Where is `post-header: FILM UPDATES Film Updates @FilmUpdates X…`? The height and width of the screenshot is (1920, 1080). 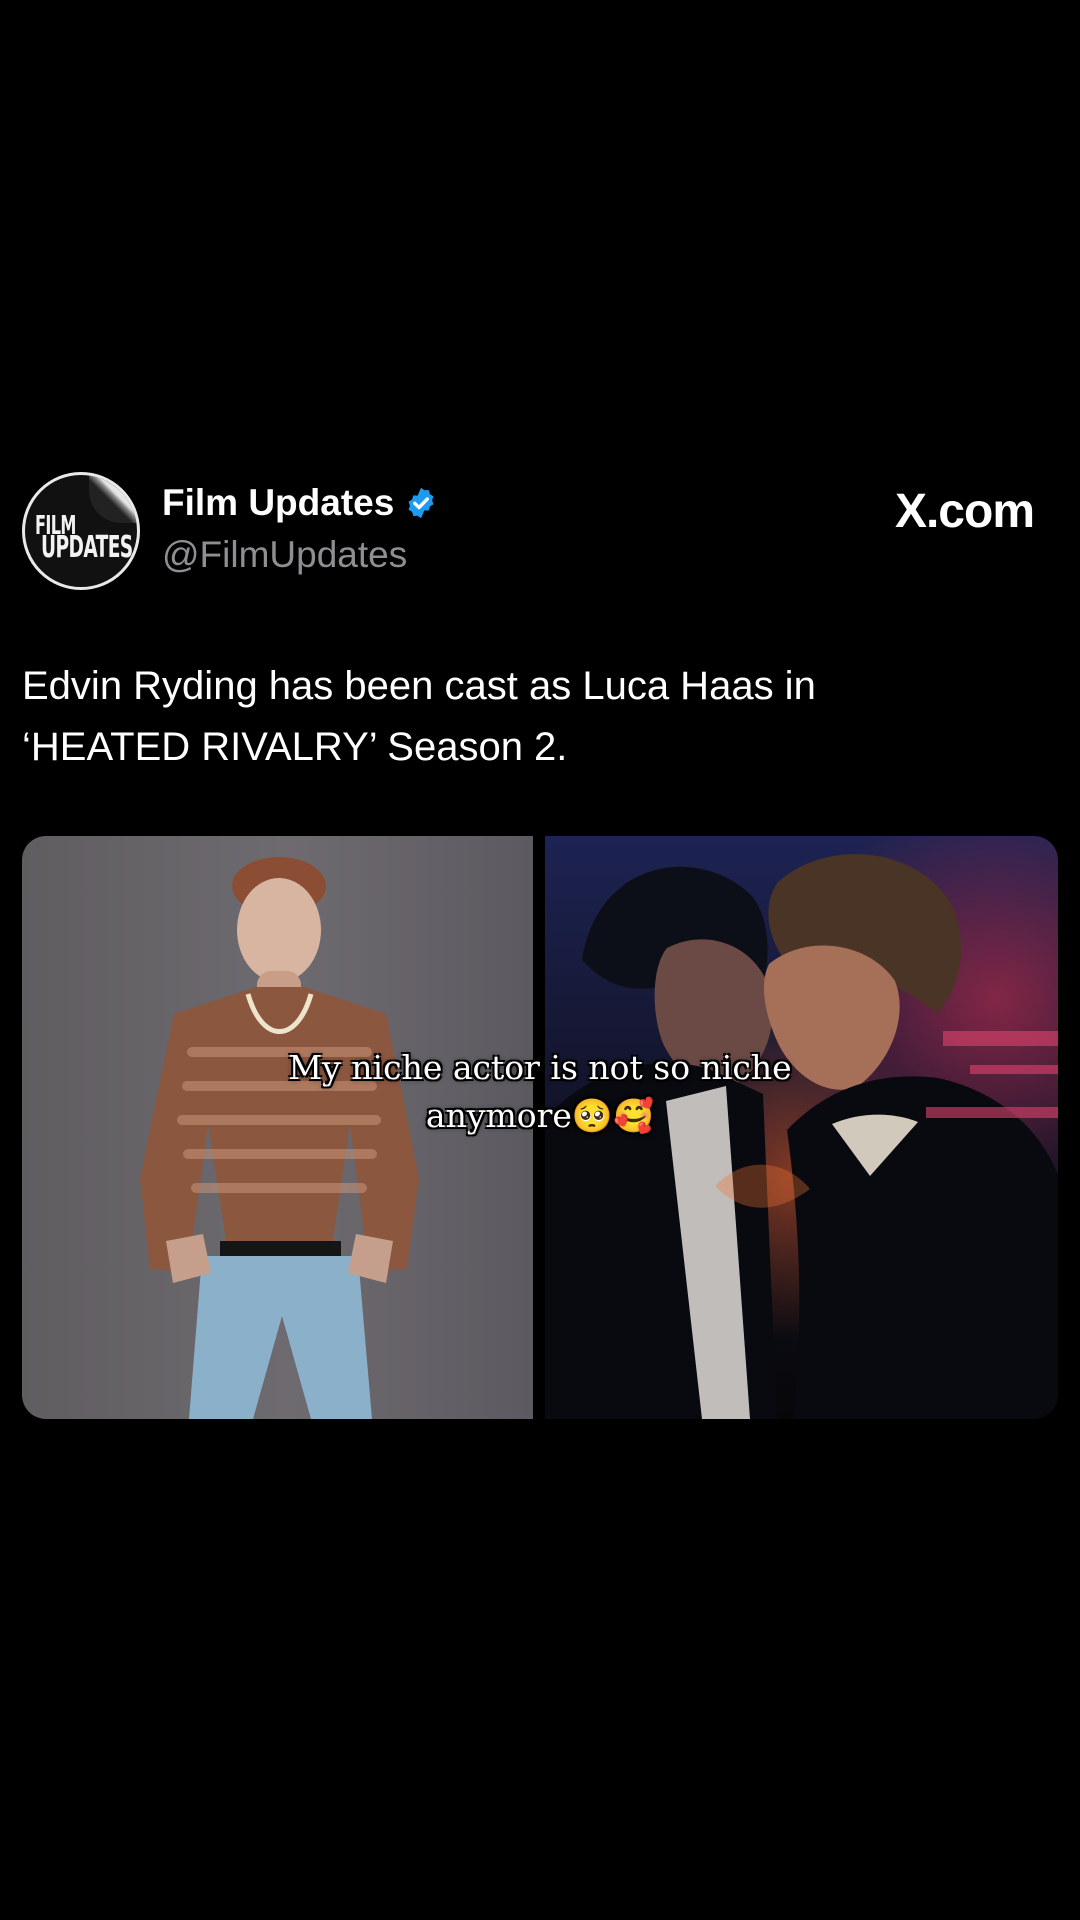
post-header: FILM UPDATES Film Updates @FilmUpdates X… is located at coordinates (532, 532).